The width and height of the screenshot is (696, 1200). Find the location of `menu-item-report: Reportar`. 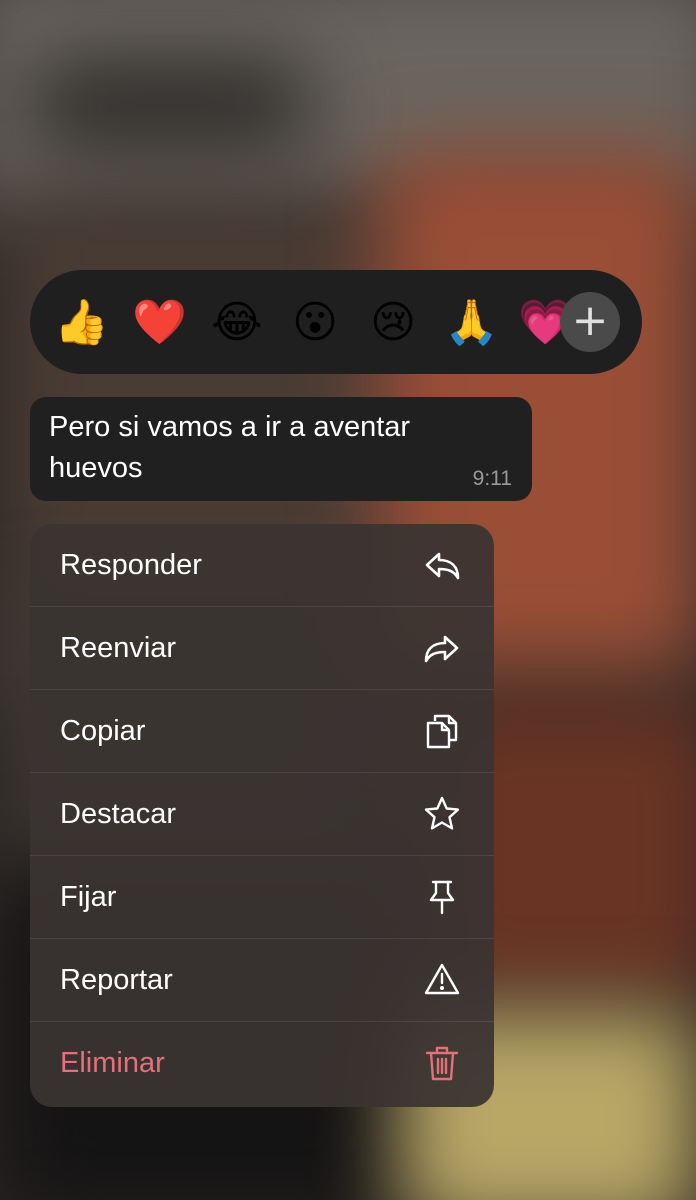

menu-item-report: Reportar is located at coordinates (262, 980).